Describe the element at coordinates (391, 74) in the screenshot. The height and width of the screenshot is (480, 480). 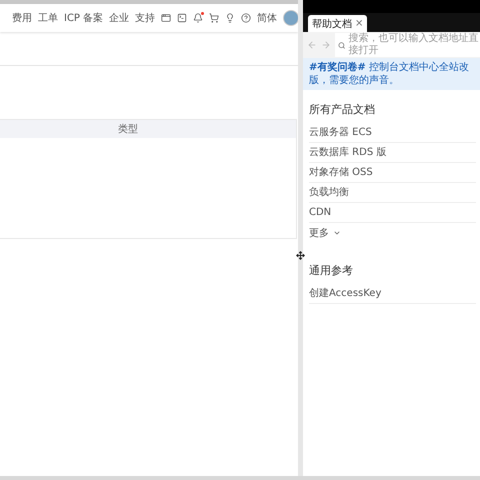
I see `announcement-banner: #有奖问卷# 控制台文档中心全站改版，需要您的声音。` at that location.